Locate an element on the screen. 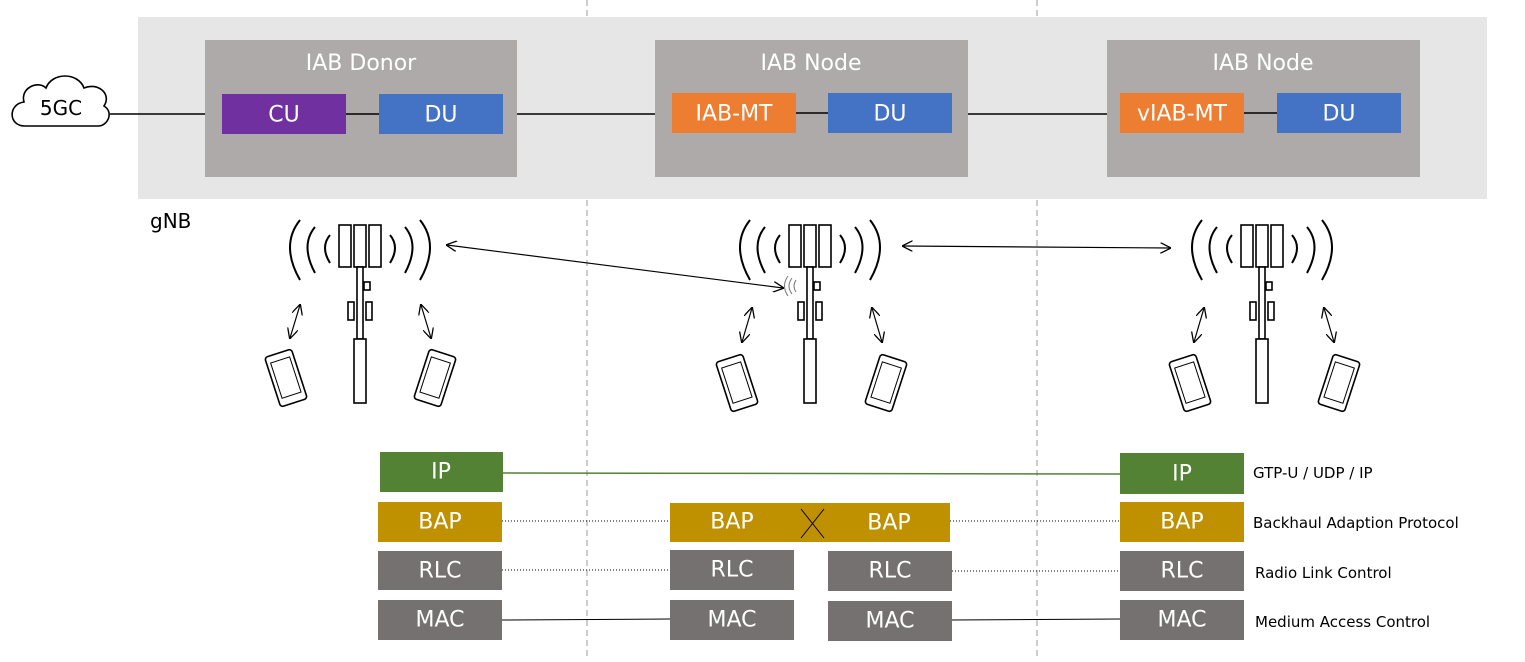  node-iab-node-2: IAB Node vIAB-MT DU is located at coordinates (1263, 108).